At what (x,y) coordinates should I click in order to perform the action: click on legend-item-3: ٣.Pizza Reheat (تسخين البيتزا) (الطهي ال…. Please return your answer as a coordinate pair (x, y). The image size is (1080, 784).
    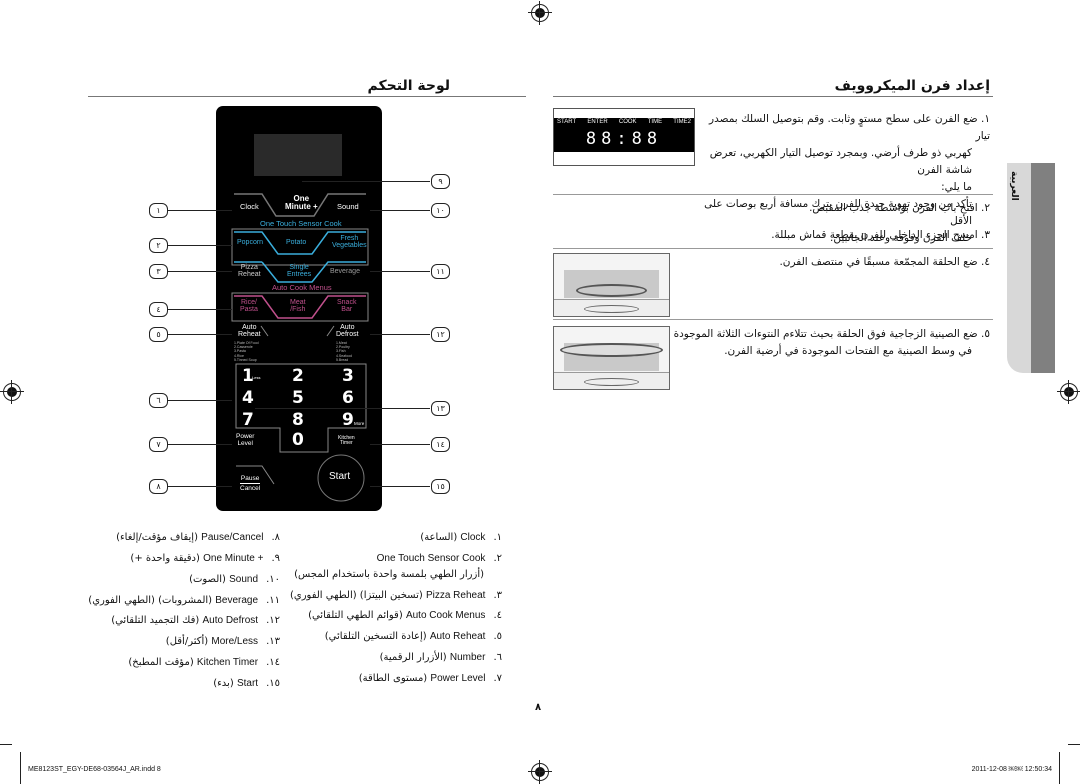
    Looking at the image, I should click on (395, 595).